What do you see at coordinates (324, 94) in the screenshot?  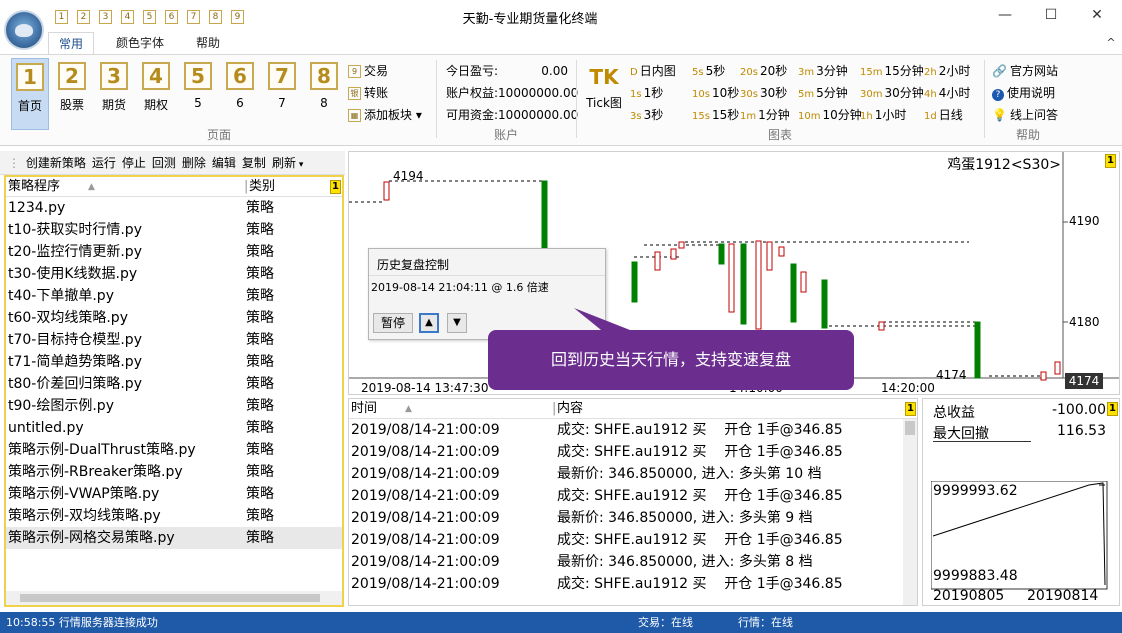 I see `page-8-button: 8 8` at bounding box center [324, 94].